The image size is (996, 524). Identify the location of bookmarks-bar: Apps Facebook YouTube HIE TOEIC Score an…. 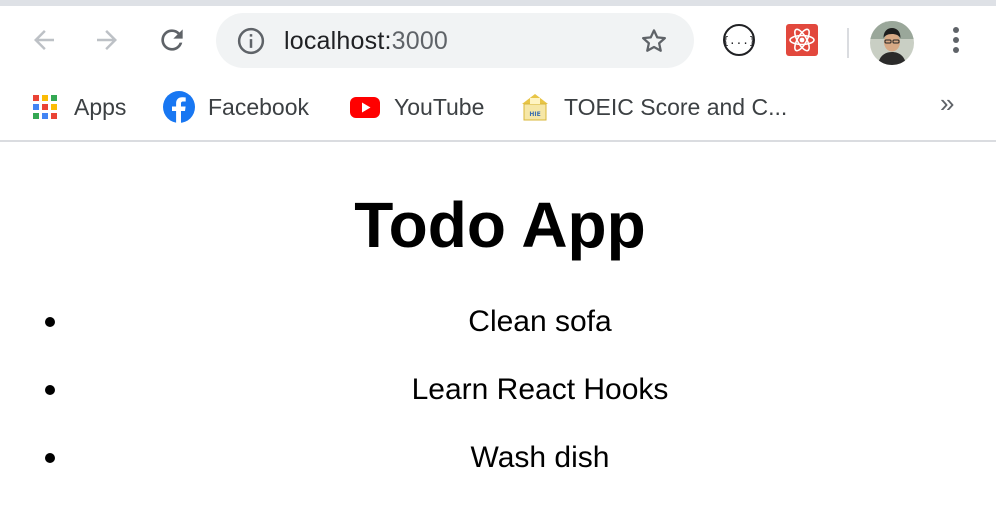
(498, 109).